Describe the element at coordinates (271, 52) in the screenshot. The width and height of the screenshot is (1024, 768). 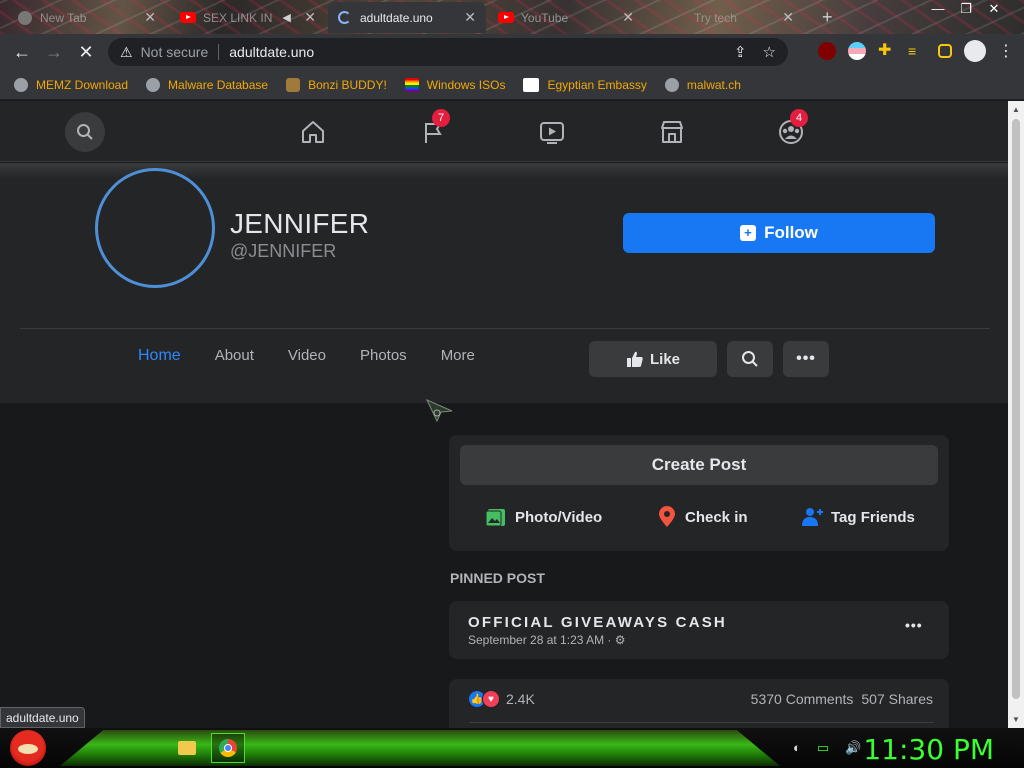
I see `url-text: adultdate.uno` at that location.